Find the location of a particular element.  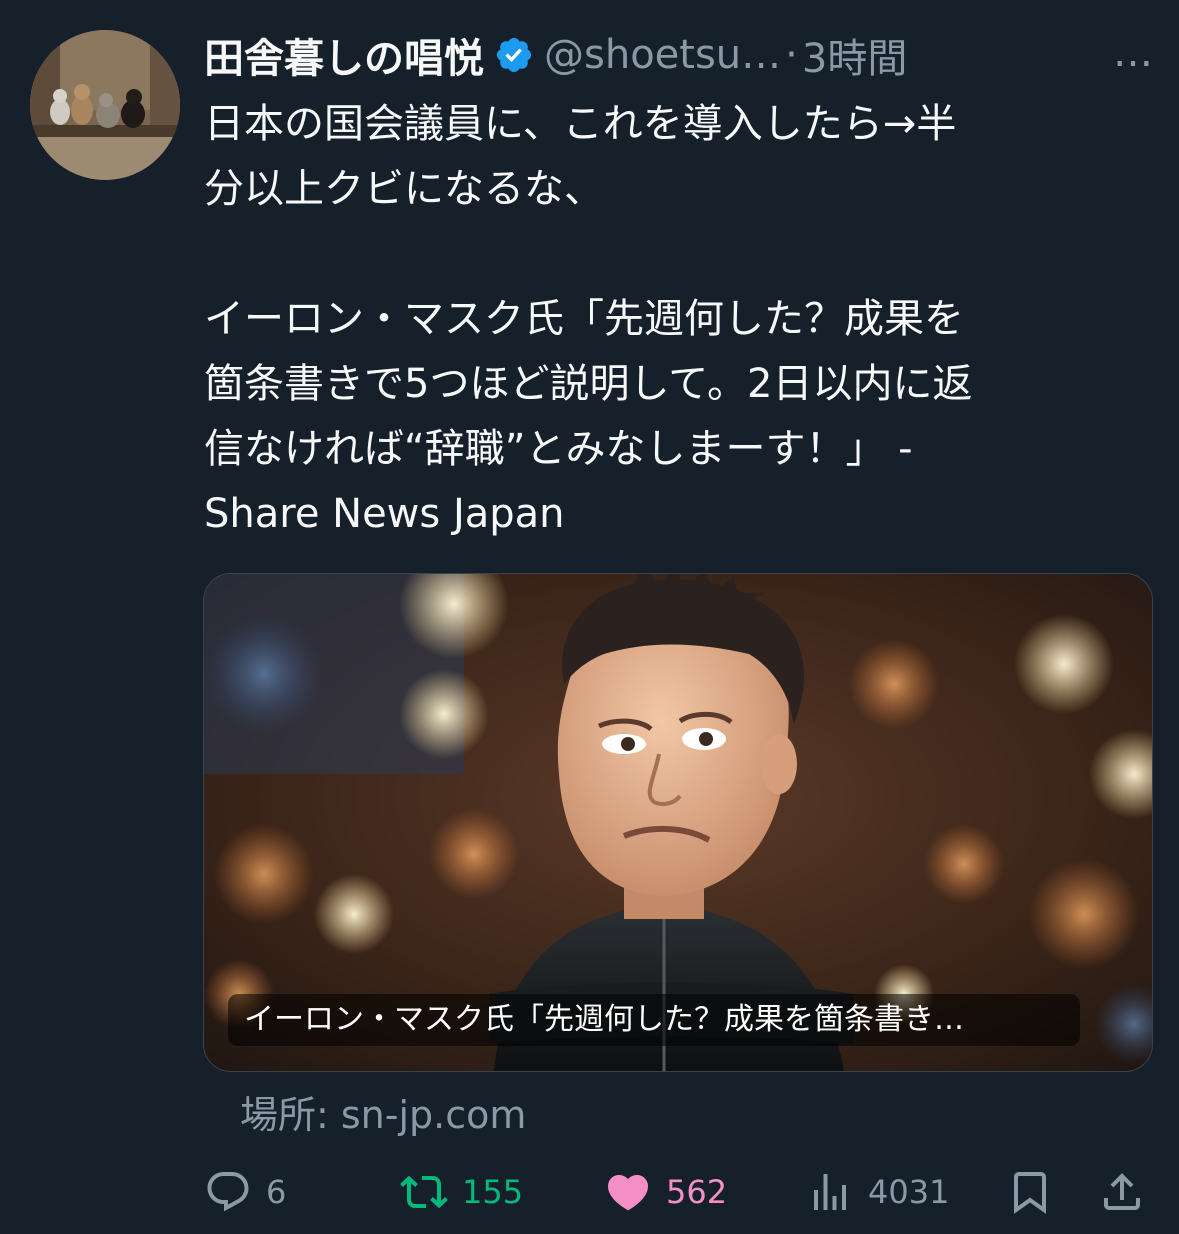

retweet-icon is located at coordinates (424, 1192).